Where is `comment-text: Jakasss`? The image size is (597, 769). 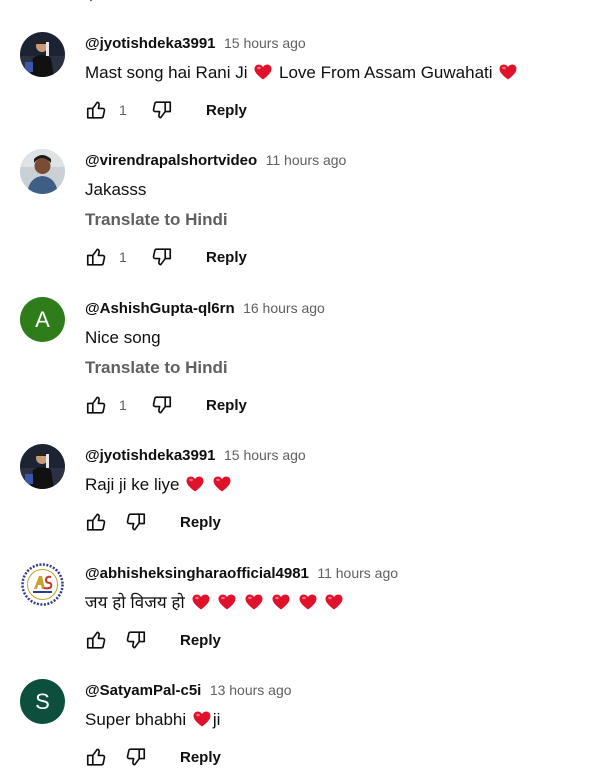 comment-text: Jakasss is located at coordinates (116, 189).